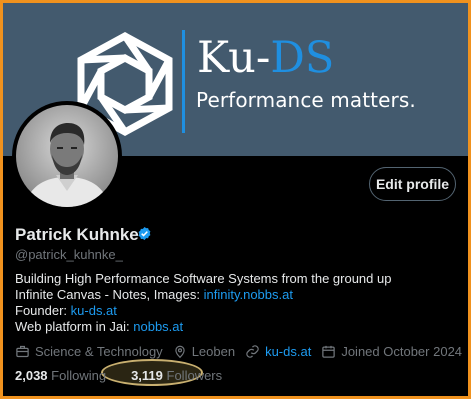 The image size is (471, 399). I want to click on calendar-icon, so click(329, 351).